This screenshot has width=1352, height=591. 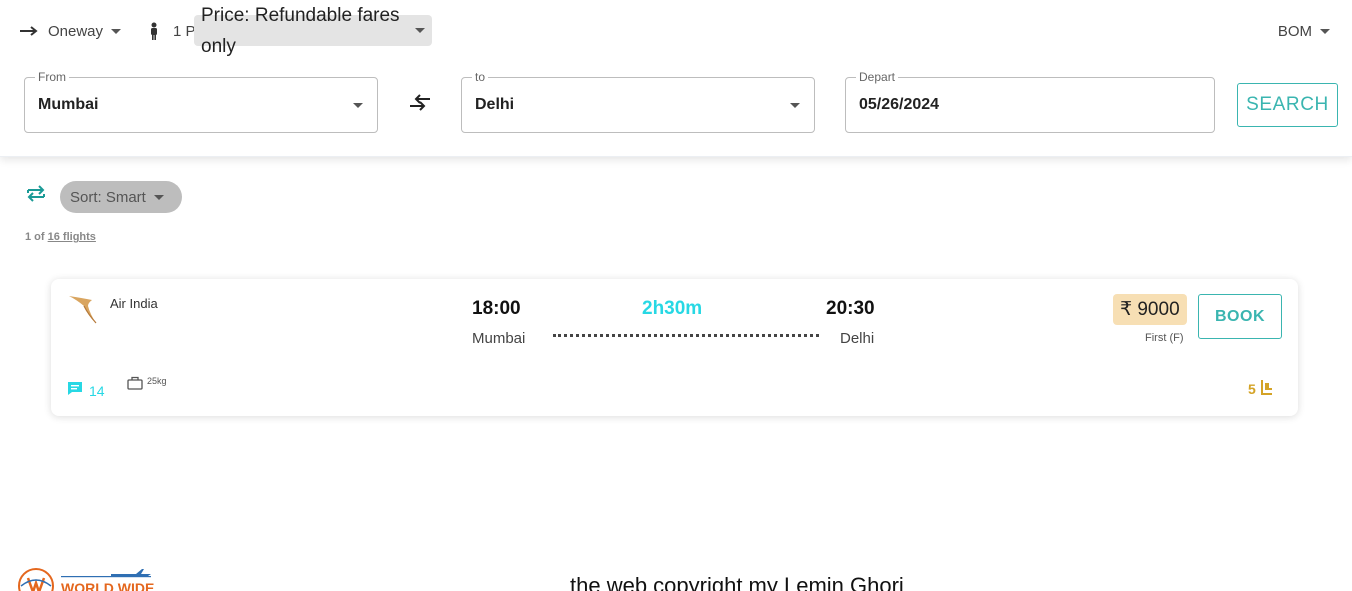 I want to click on sort-filter-label: Sort: Smart, so click(x=108, y=197).